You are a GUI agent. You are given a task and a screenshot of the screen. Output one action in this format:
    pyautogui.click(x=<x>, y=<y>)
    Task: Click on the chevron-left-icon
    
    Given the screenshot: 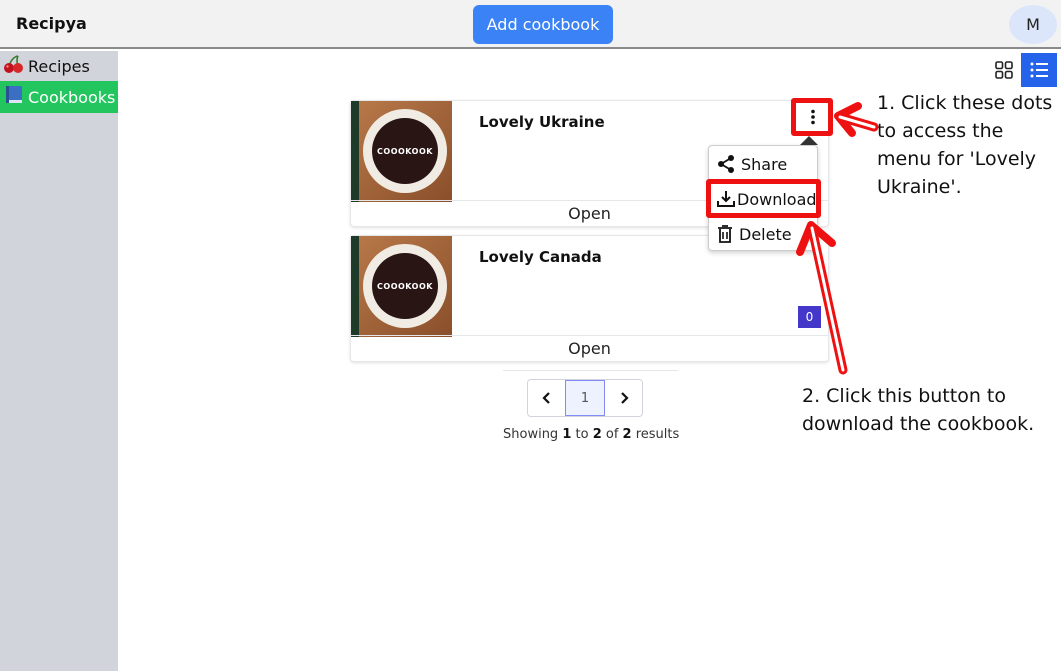 What is the action you would take?
    pyautogui.click(x=545, y=398)
    